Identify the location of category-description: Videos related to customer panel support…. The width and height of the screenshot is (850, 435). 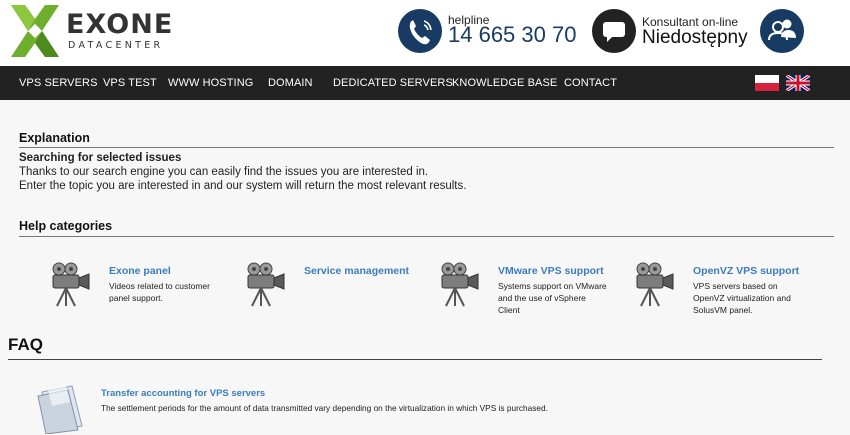
(159, 292).